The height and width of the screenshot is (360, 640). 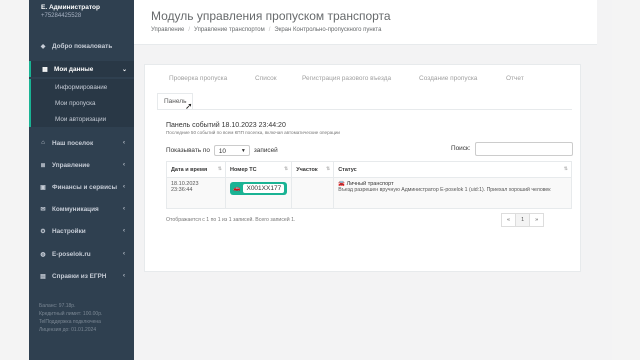 I want to click on page-length-control: Показывать по 10 ▼ записей, so click(x=222, y=150).